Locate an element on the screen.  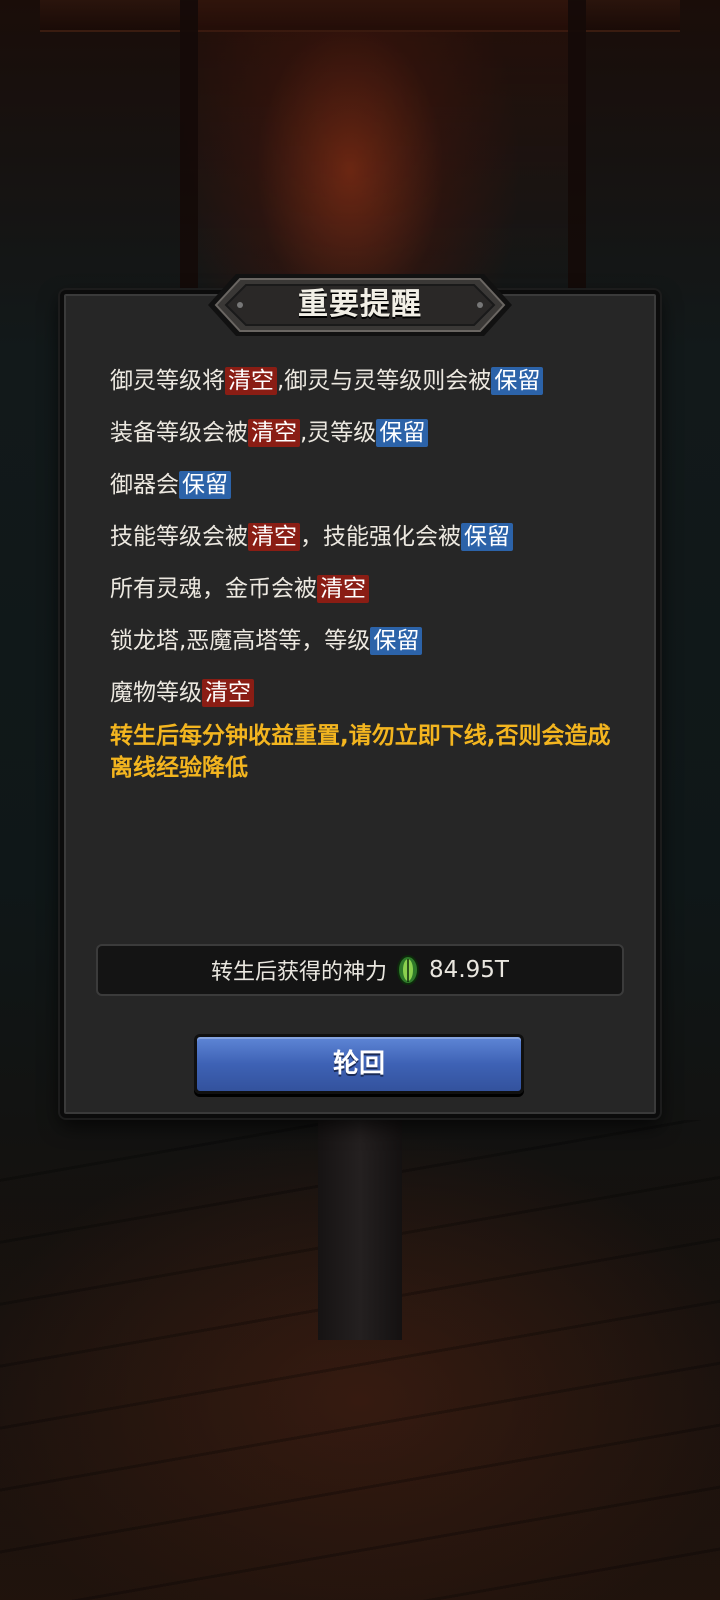
reminder-line: 技能等级会被 清空 ，技能强化会被 保留 is located at coordinates (370, 548).